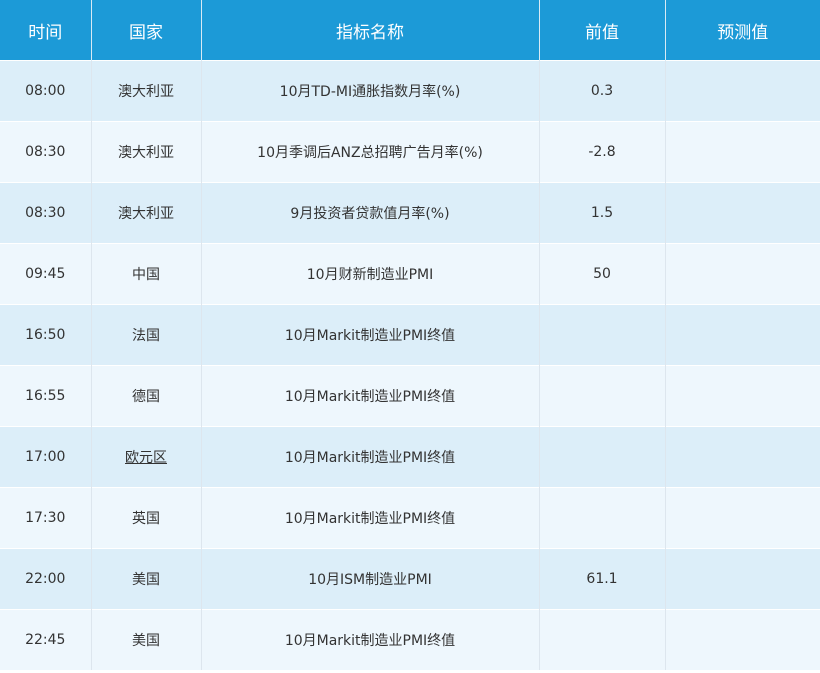  I want to click on table-row: 09:45 中国 10月财新制造业PMI 50, so click(410, 274).